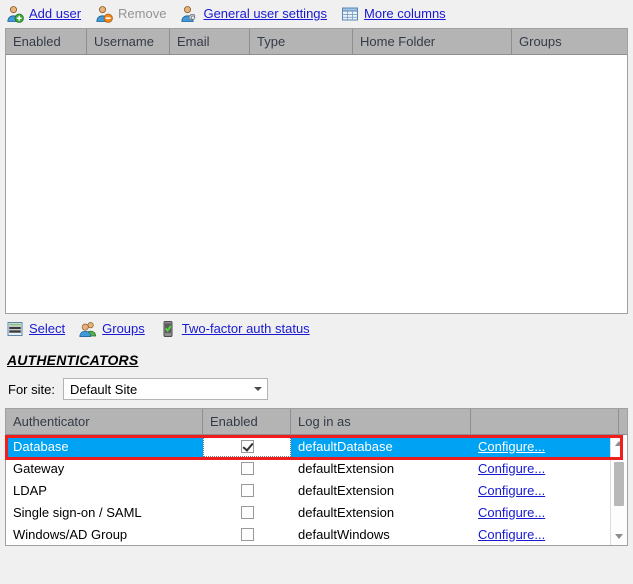  Describe the element at coordinates (31, 389) in the screenshot. I see `site-filter-label: For site:` at that location.